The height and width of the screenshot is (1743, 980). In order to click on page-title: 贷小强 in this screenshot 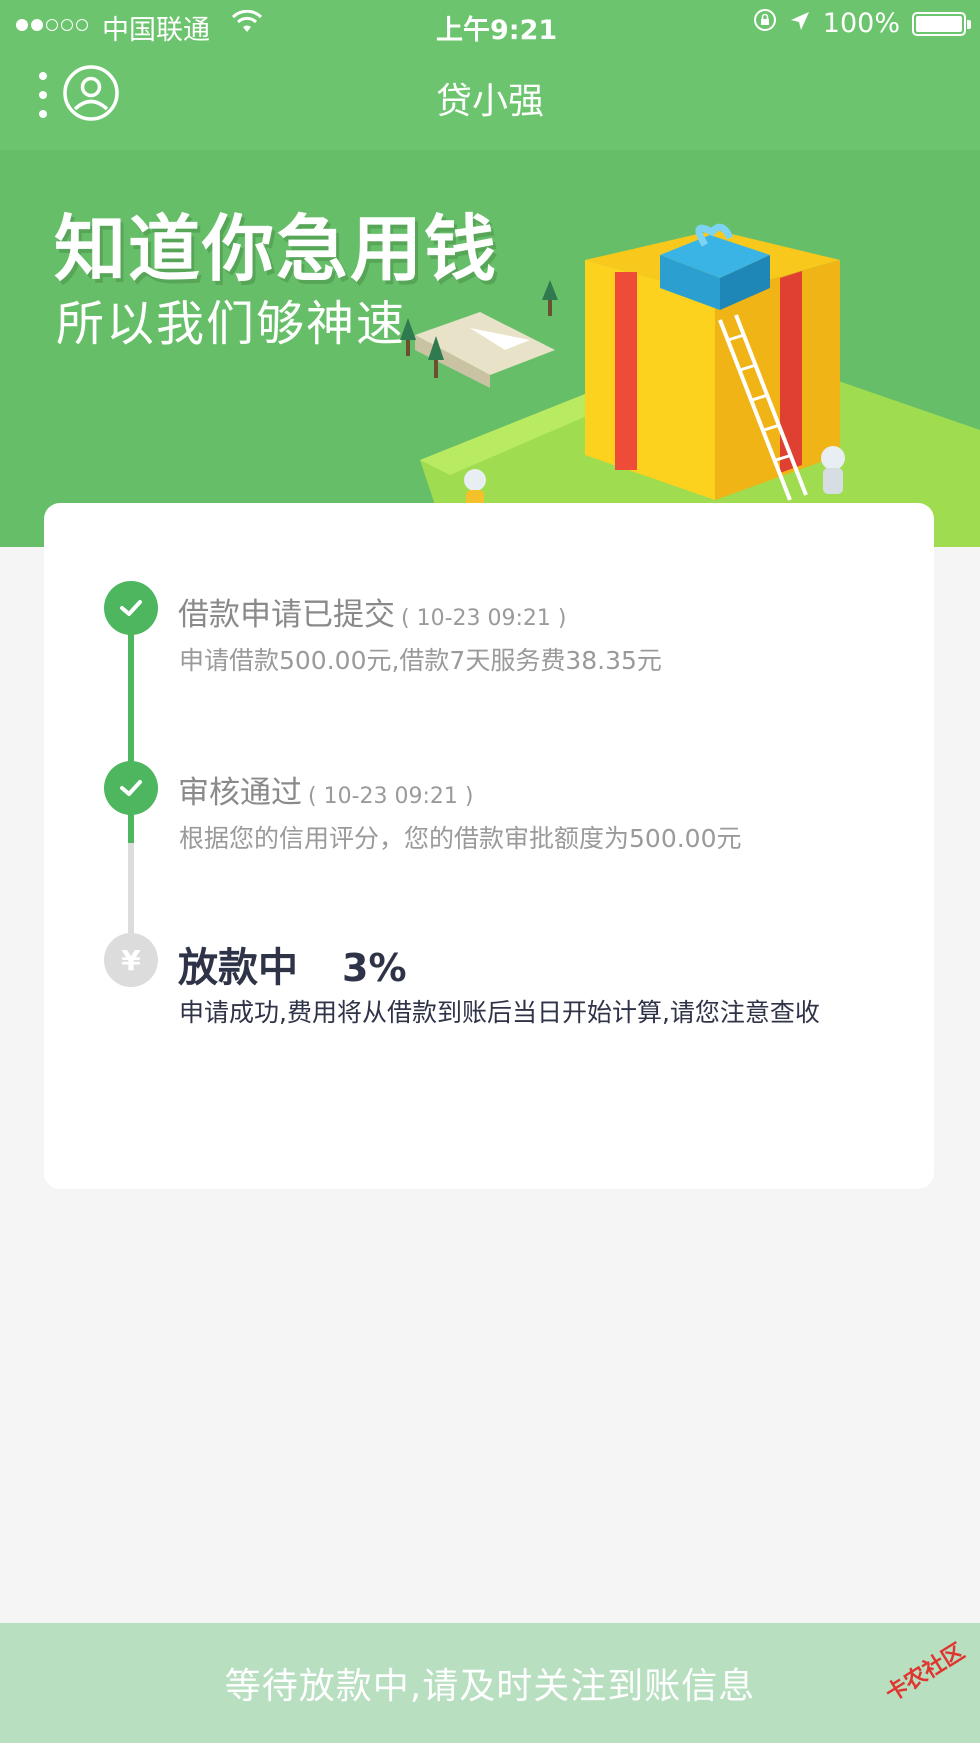, I will do `click(489, 101)`.